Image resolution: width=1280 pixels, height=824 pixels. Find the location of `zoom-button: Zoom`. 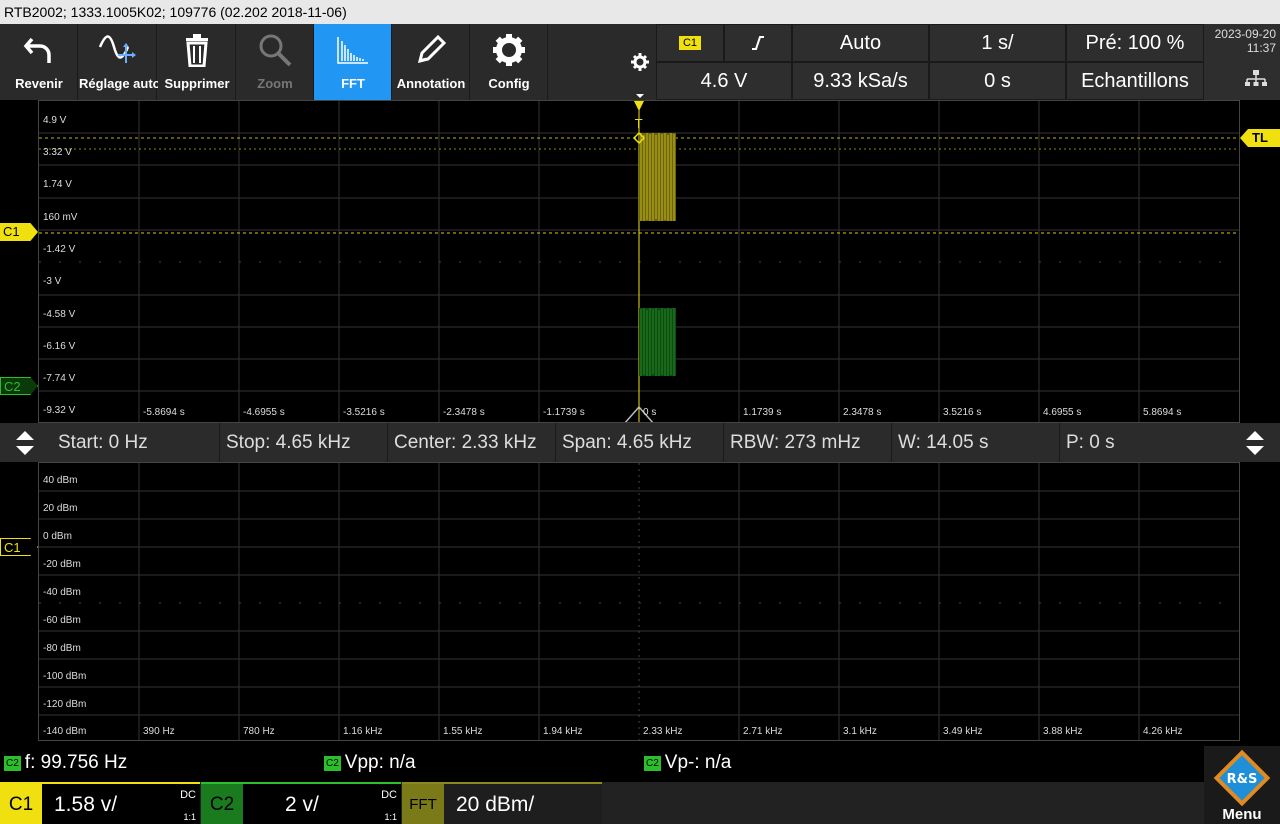

zoom-button: Zoom is located at coordinates (275, 62).